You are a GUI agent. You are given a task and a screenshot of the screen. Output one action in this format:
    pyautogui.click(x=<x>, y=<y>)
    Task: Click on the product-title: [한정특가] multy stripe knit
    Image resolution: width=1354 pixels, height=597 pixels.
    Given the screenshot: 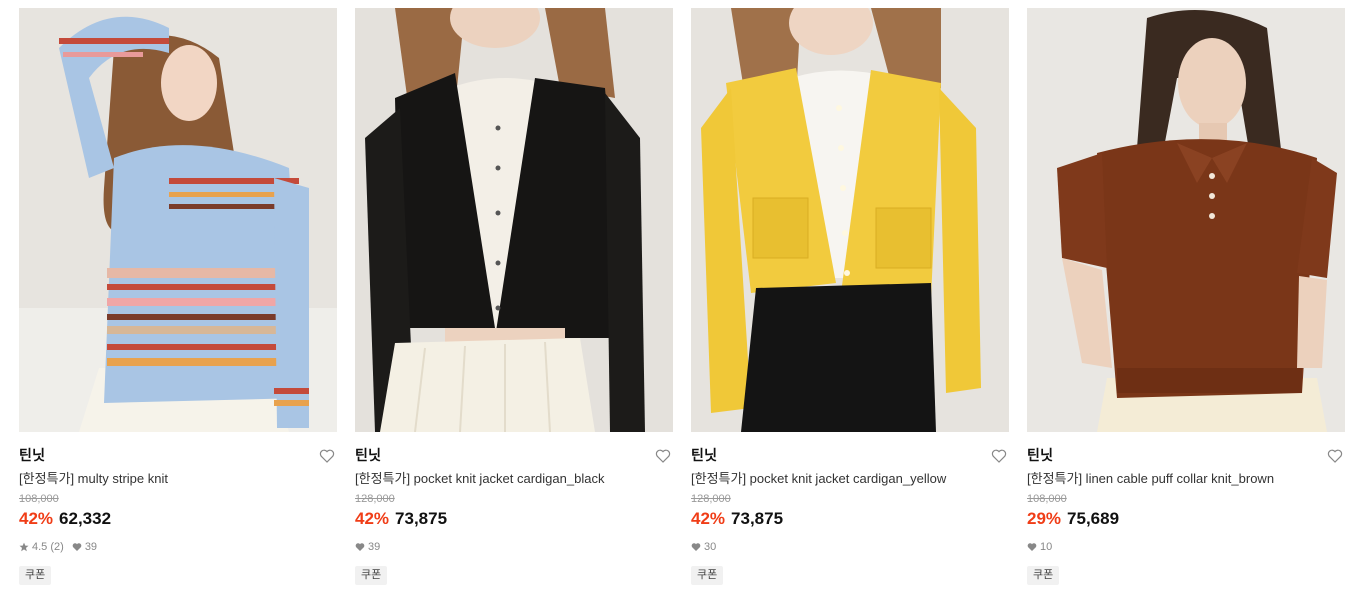 What is the action you would take?
    pyautogui.click(x=178, y=479)
    